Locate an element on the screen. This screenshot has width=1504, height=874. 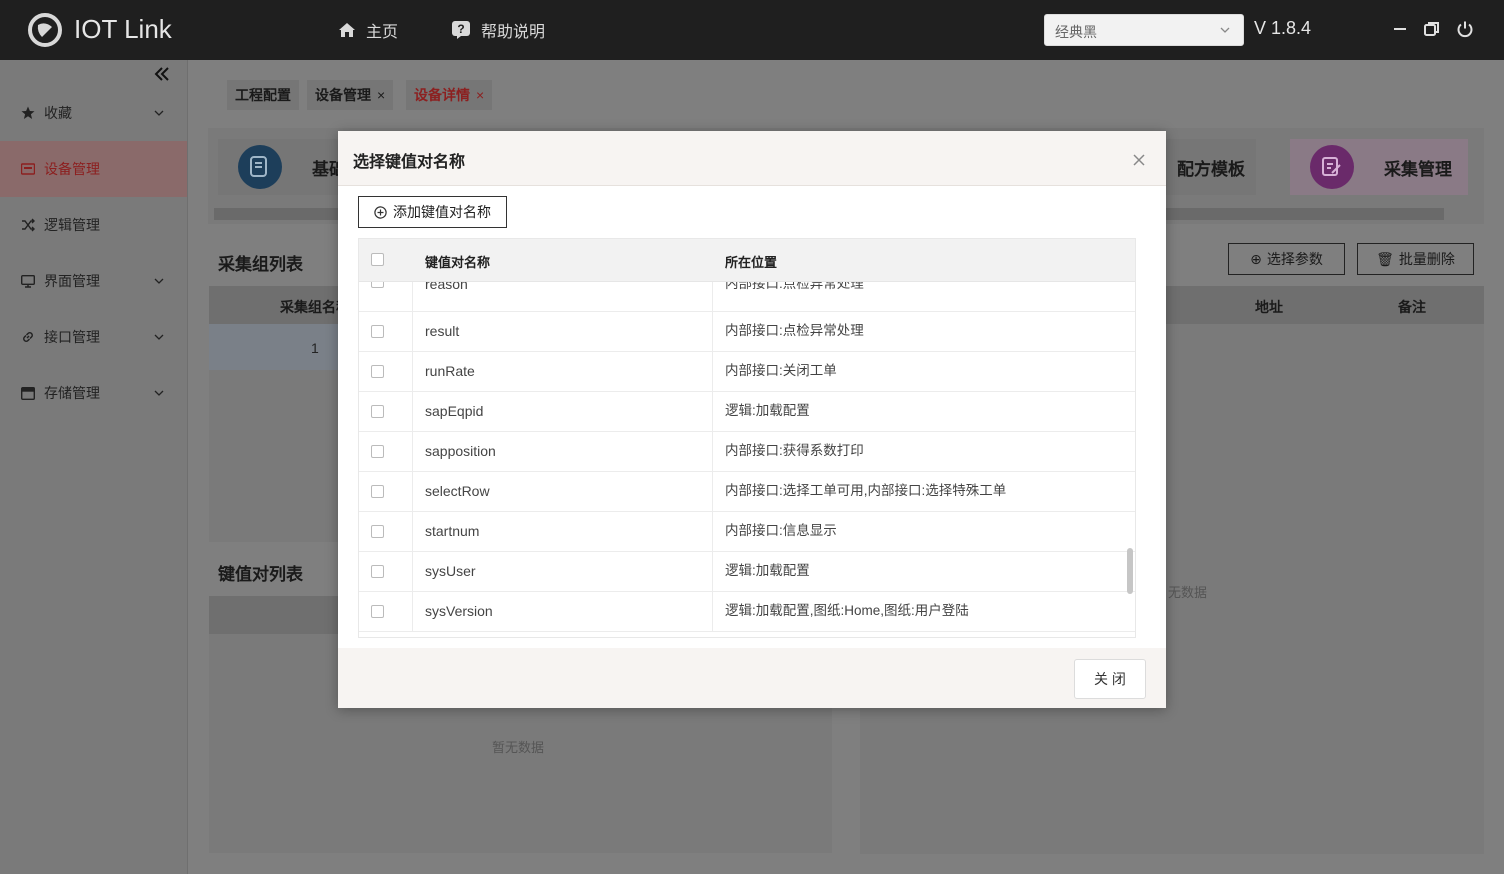
row-location: 内部接口:信息显示 is located at coordinates (781, 530).